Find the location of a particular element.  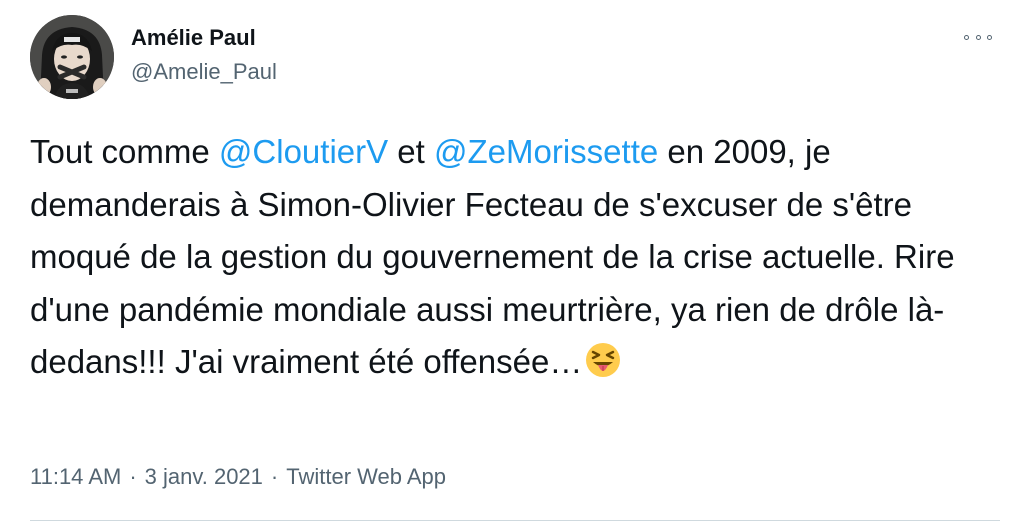

more-options-icon is located at coordinates (978, 37).